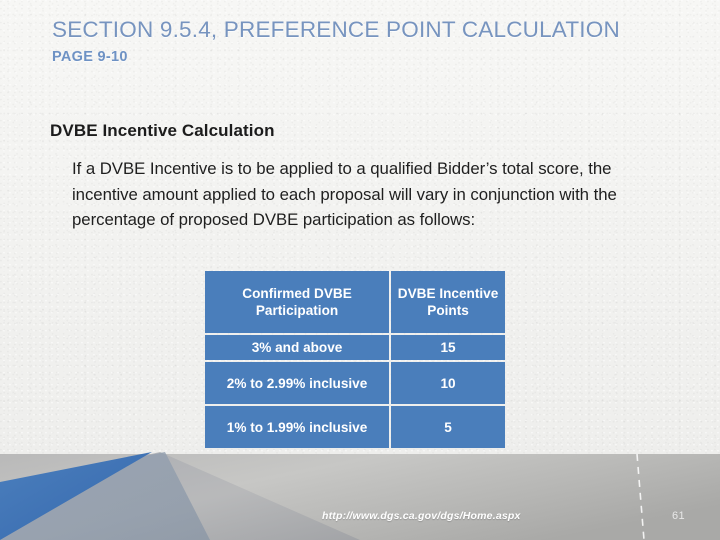 The width and height of the screenshot is (720, 540). I want to click on table-row: 1% to 1.99% inclusive 5, so click(355, 427).